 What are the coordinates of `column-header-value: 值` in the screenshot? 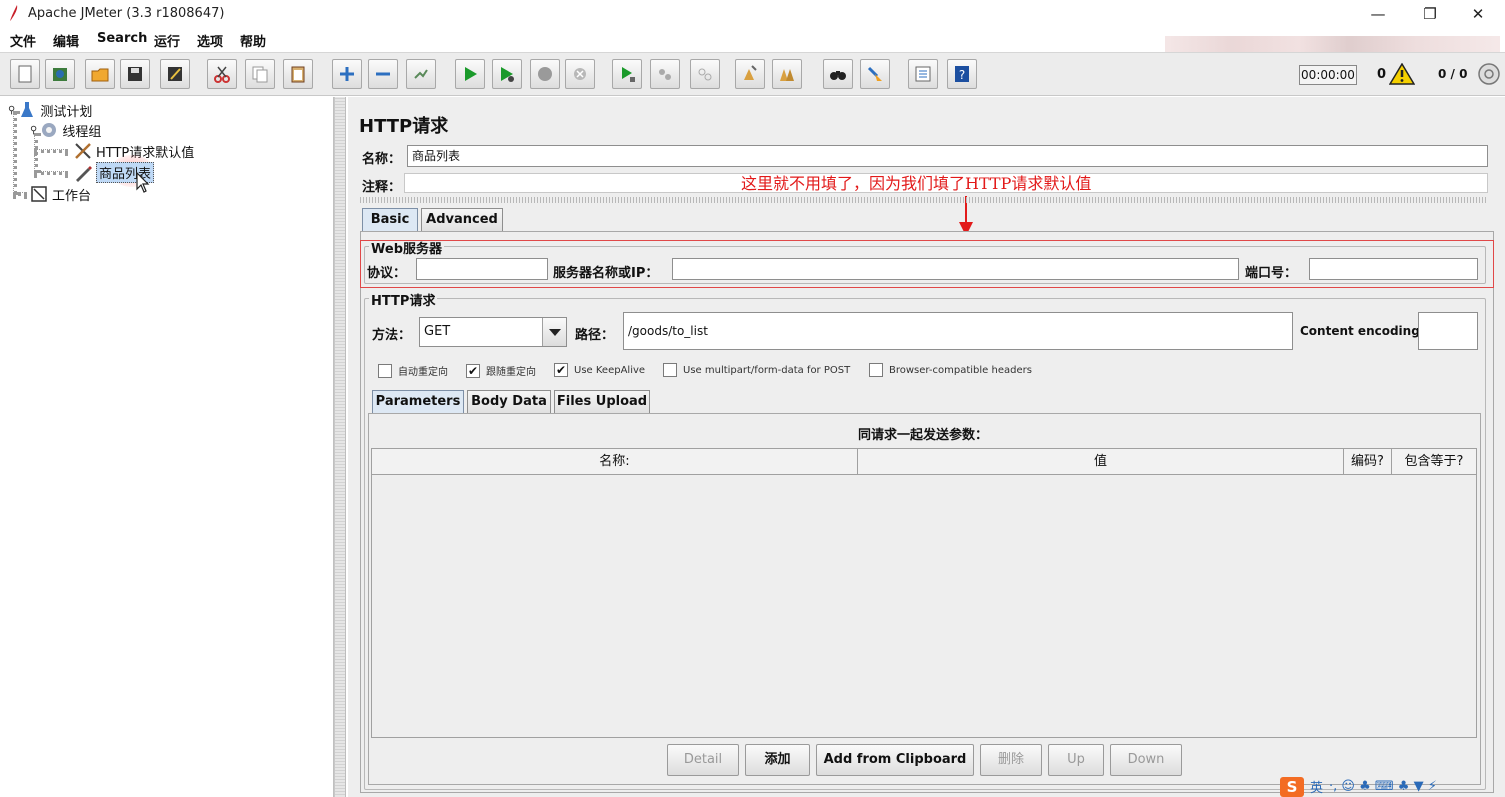 It's located at (1101, 462).